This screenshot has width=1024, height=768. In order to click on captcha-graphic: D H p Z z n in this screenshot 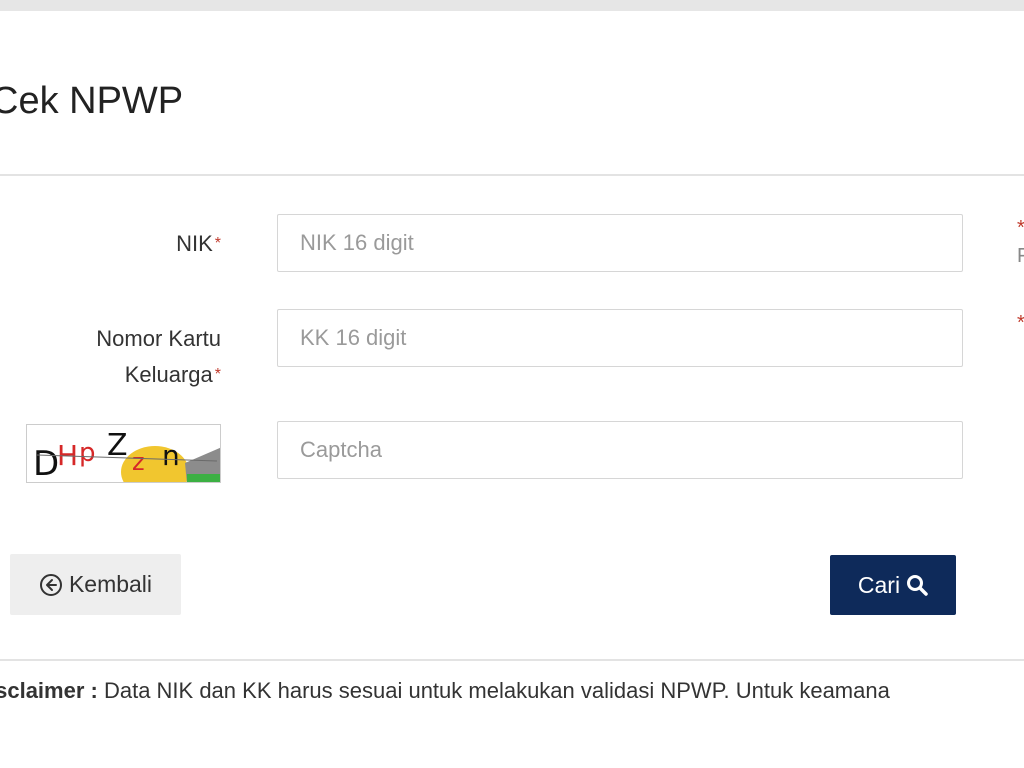, I will do `click(126, 455)`.